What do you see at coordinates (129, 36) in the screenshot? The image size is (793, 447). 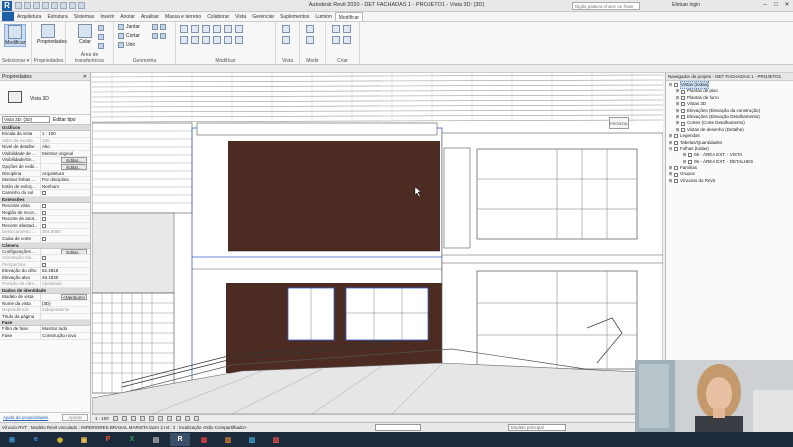 I see `cut-geometry-button: Cortar` at bounding box center [129, 36].